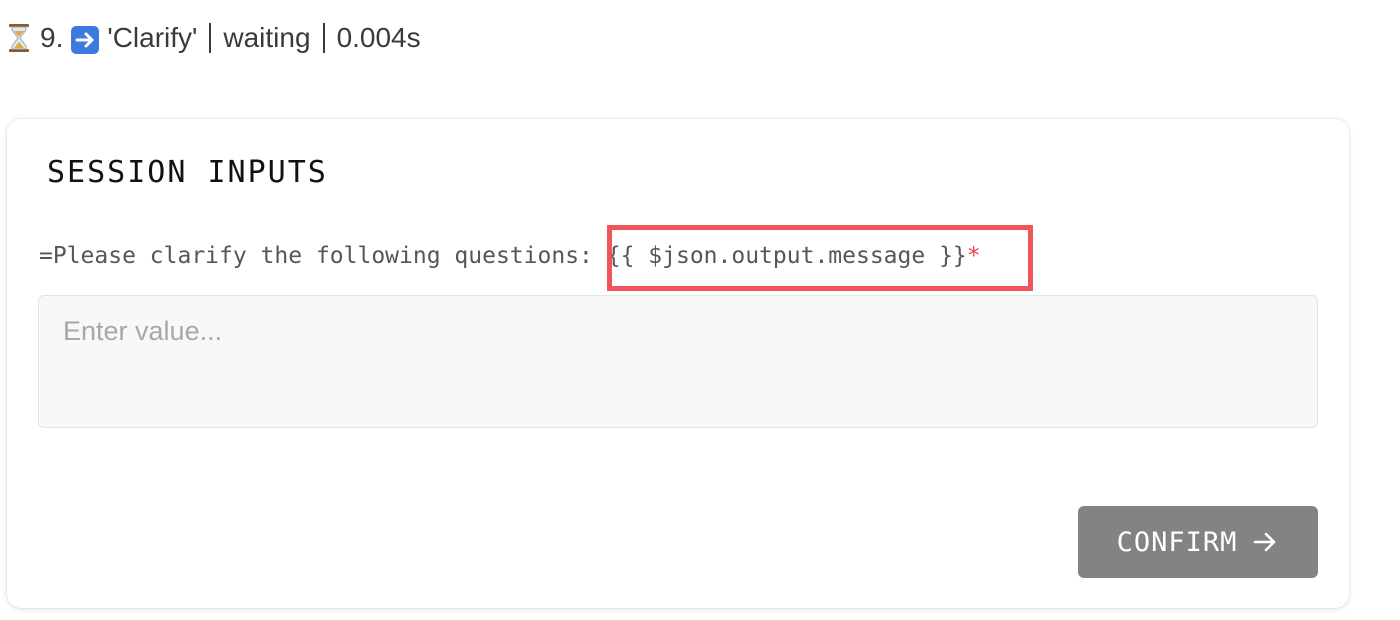  I want to click on step-duration: 0.004s, so click(378, 37).